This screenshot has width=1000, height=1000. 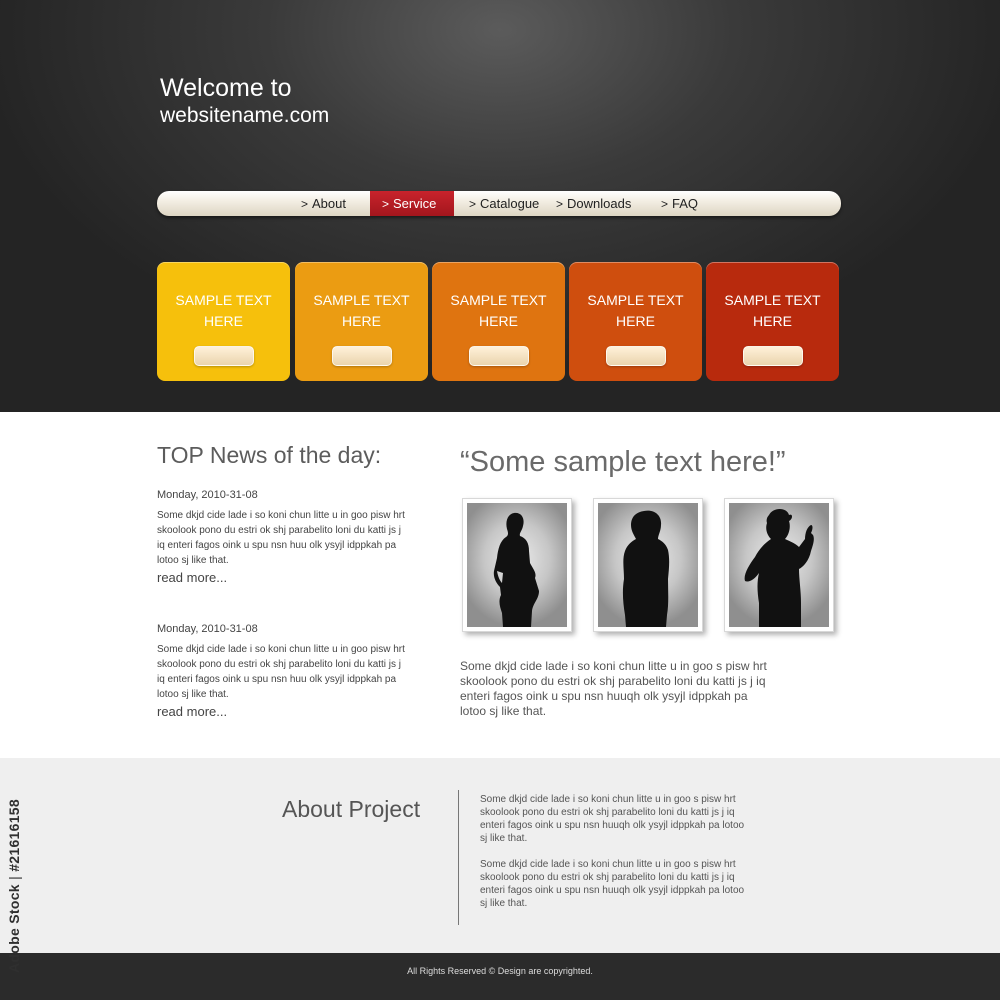 I want to click on site-name: websitename.com, so click(x=245, y=115).